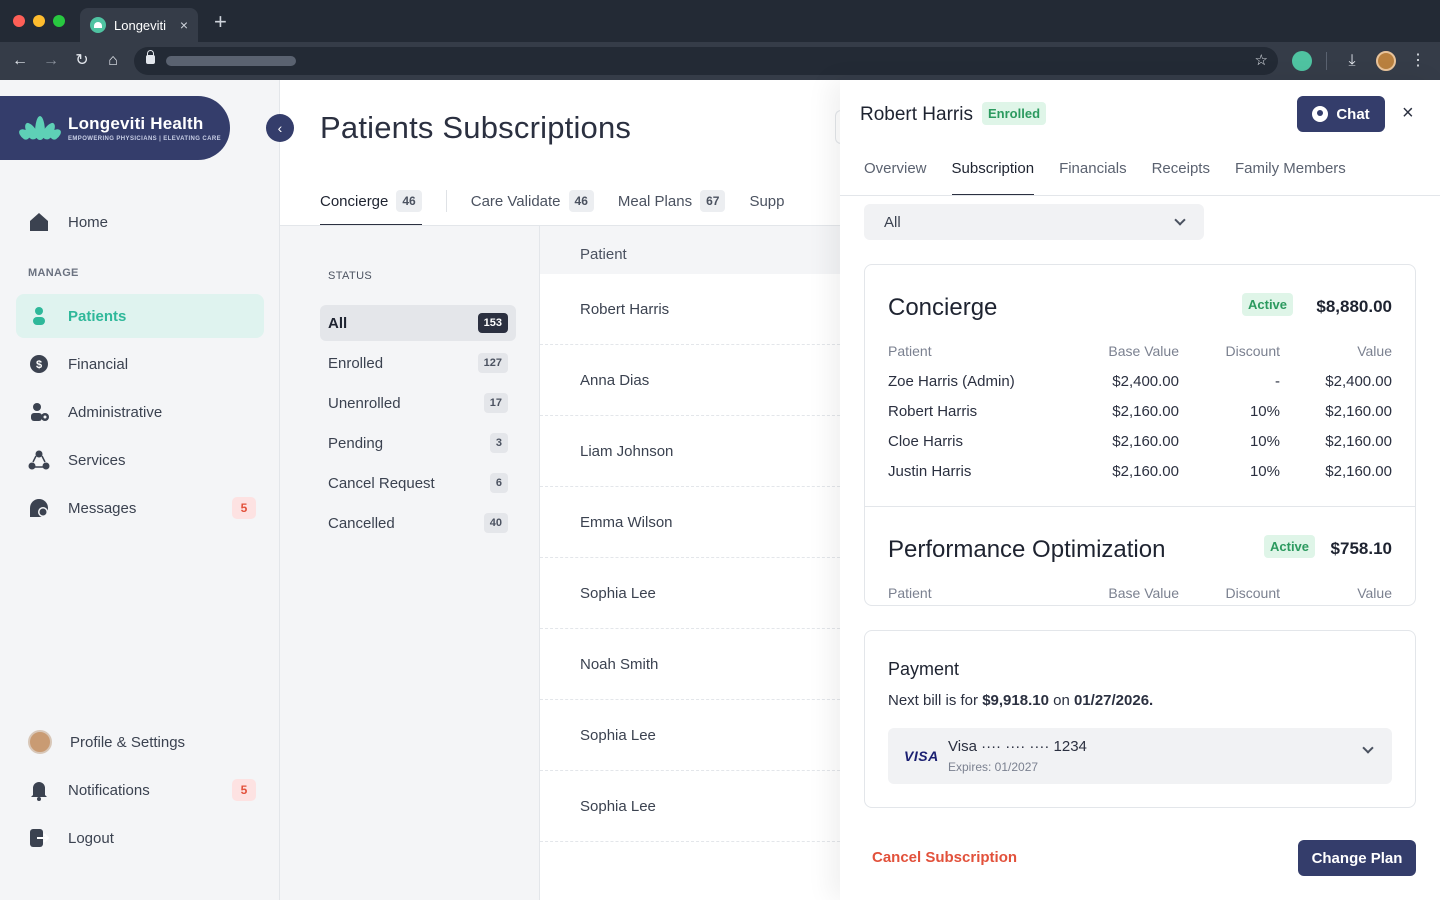 Image resolution: width=1440 pixels, height=900 pixels. I want to click on status-label: Cancel Request, so click(381, 483).